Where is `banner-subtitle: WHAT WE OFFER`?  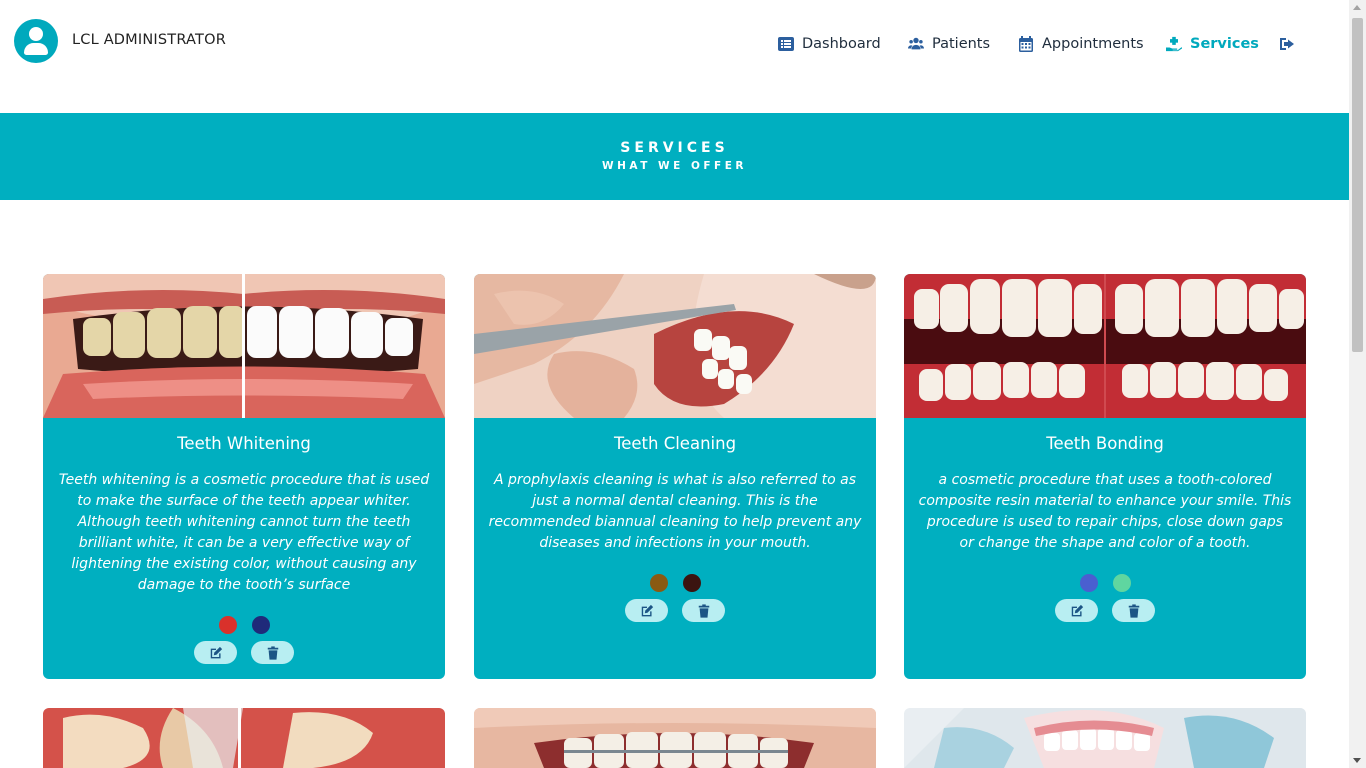
banner-subtitle: WHAT WE OFFER is located at coordinates (674, 166).